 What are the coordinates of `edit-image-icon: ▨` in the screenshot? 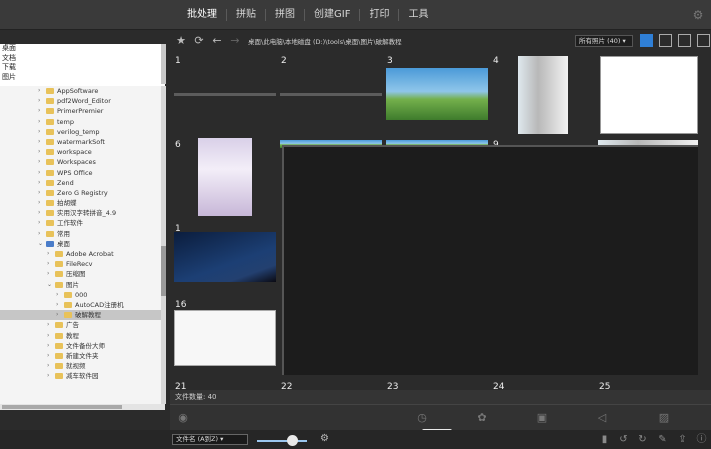 It's located at (664, 418).